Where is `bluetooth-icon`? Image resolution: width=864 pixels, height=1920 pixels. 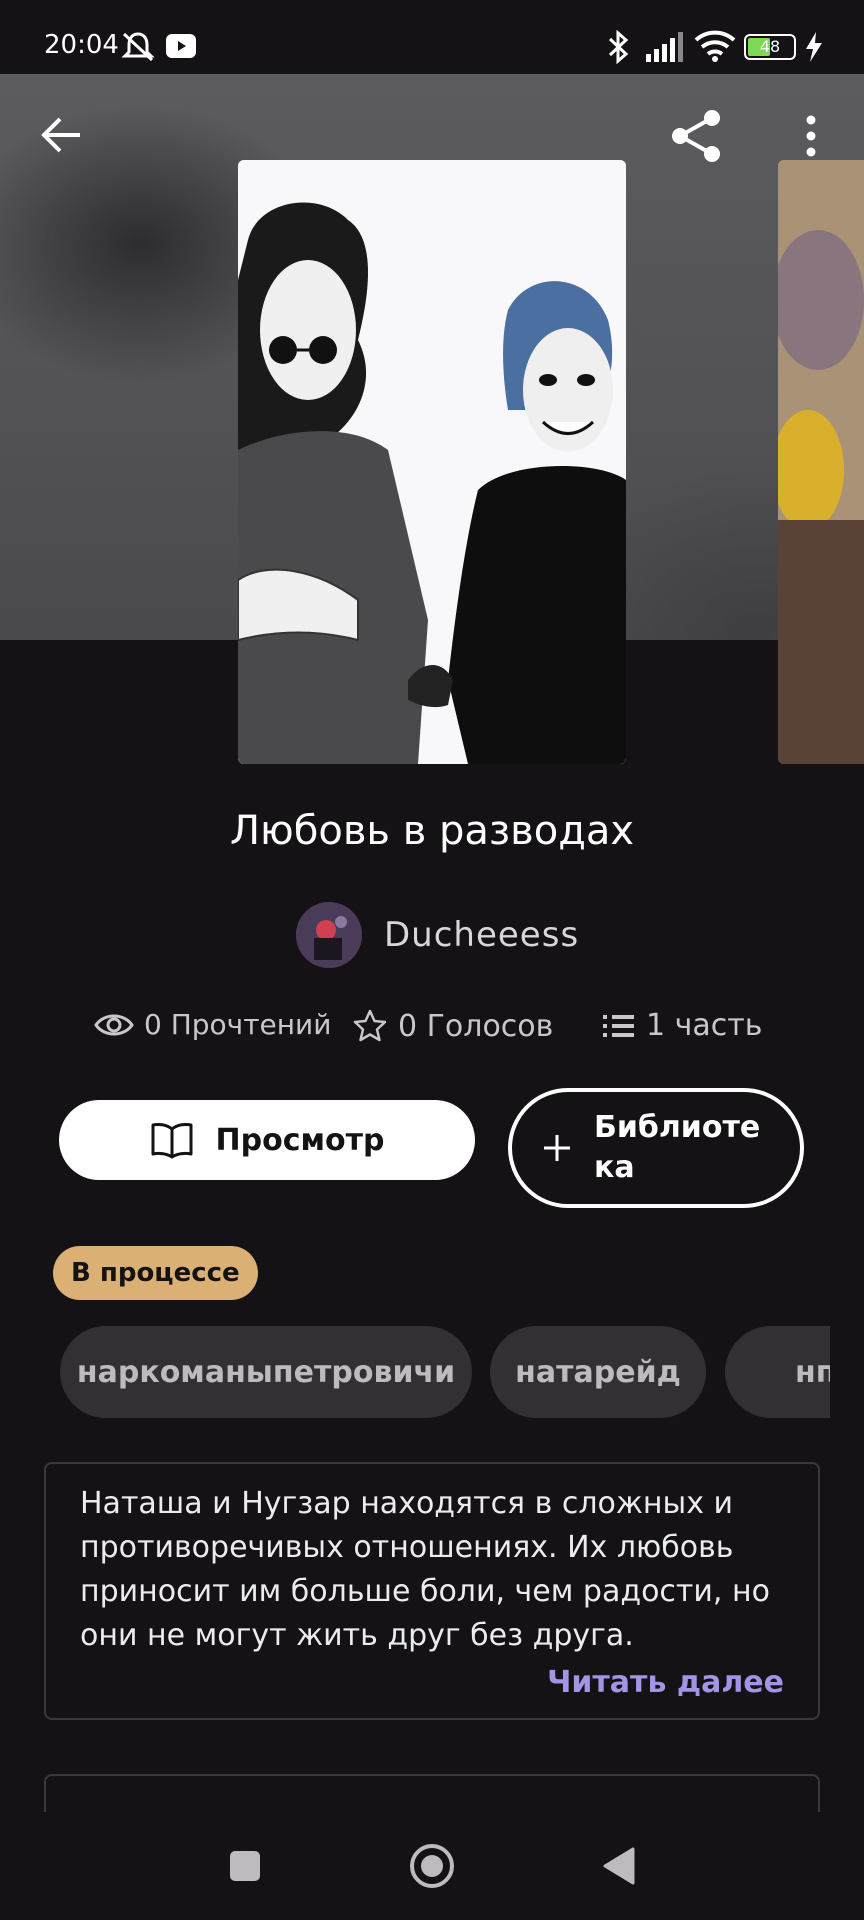
bluetooth-icon is located at coordinates (618, 47).